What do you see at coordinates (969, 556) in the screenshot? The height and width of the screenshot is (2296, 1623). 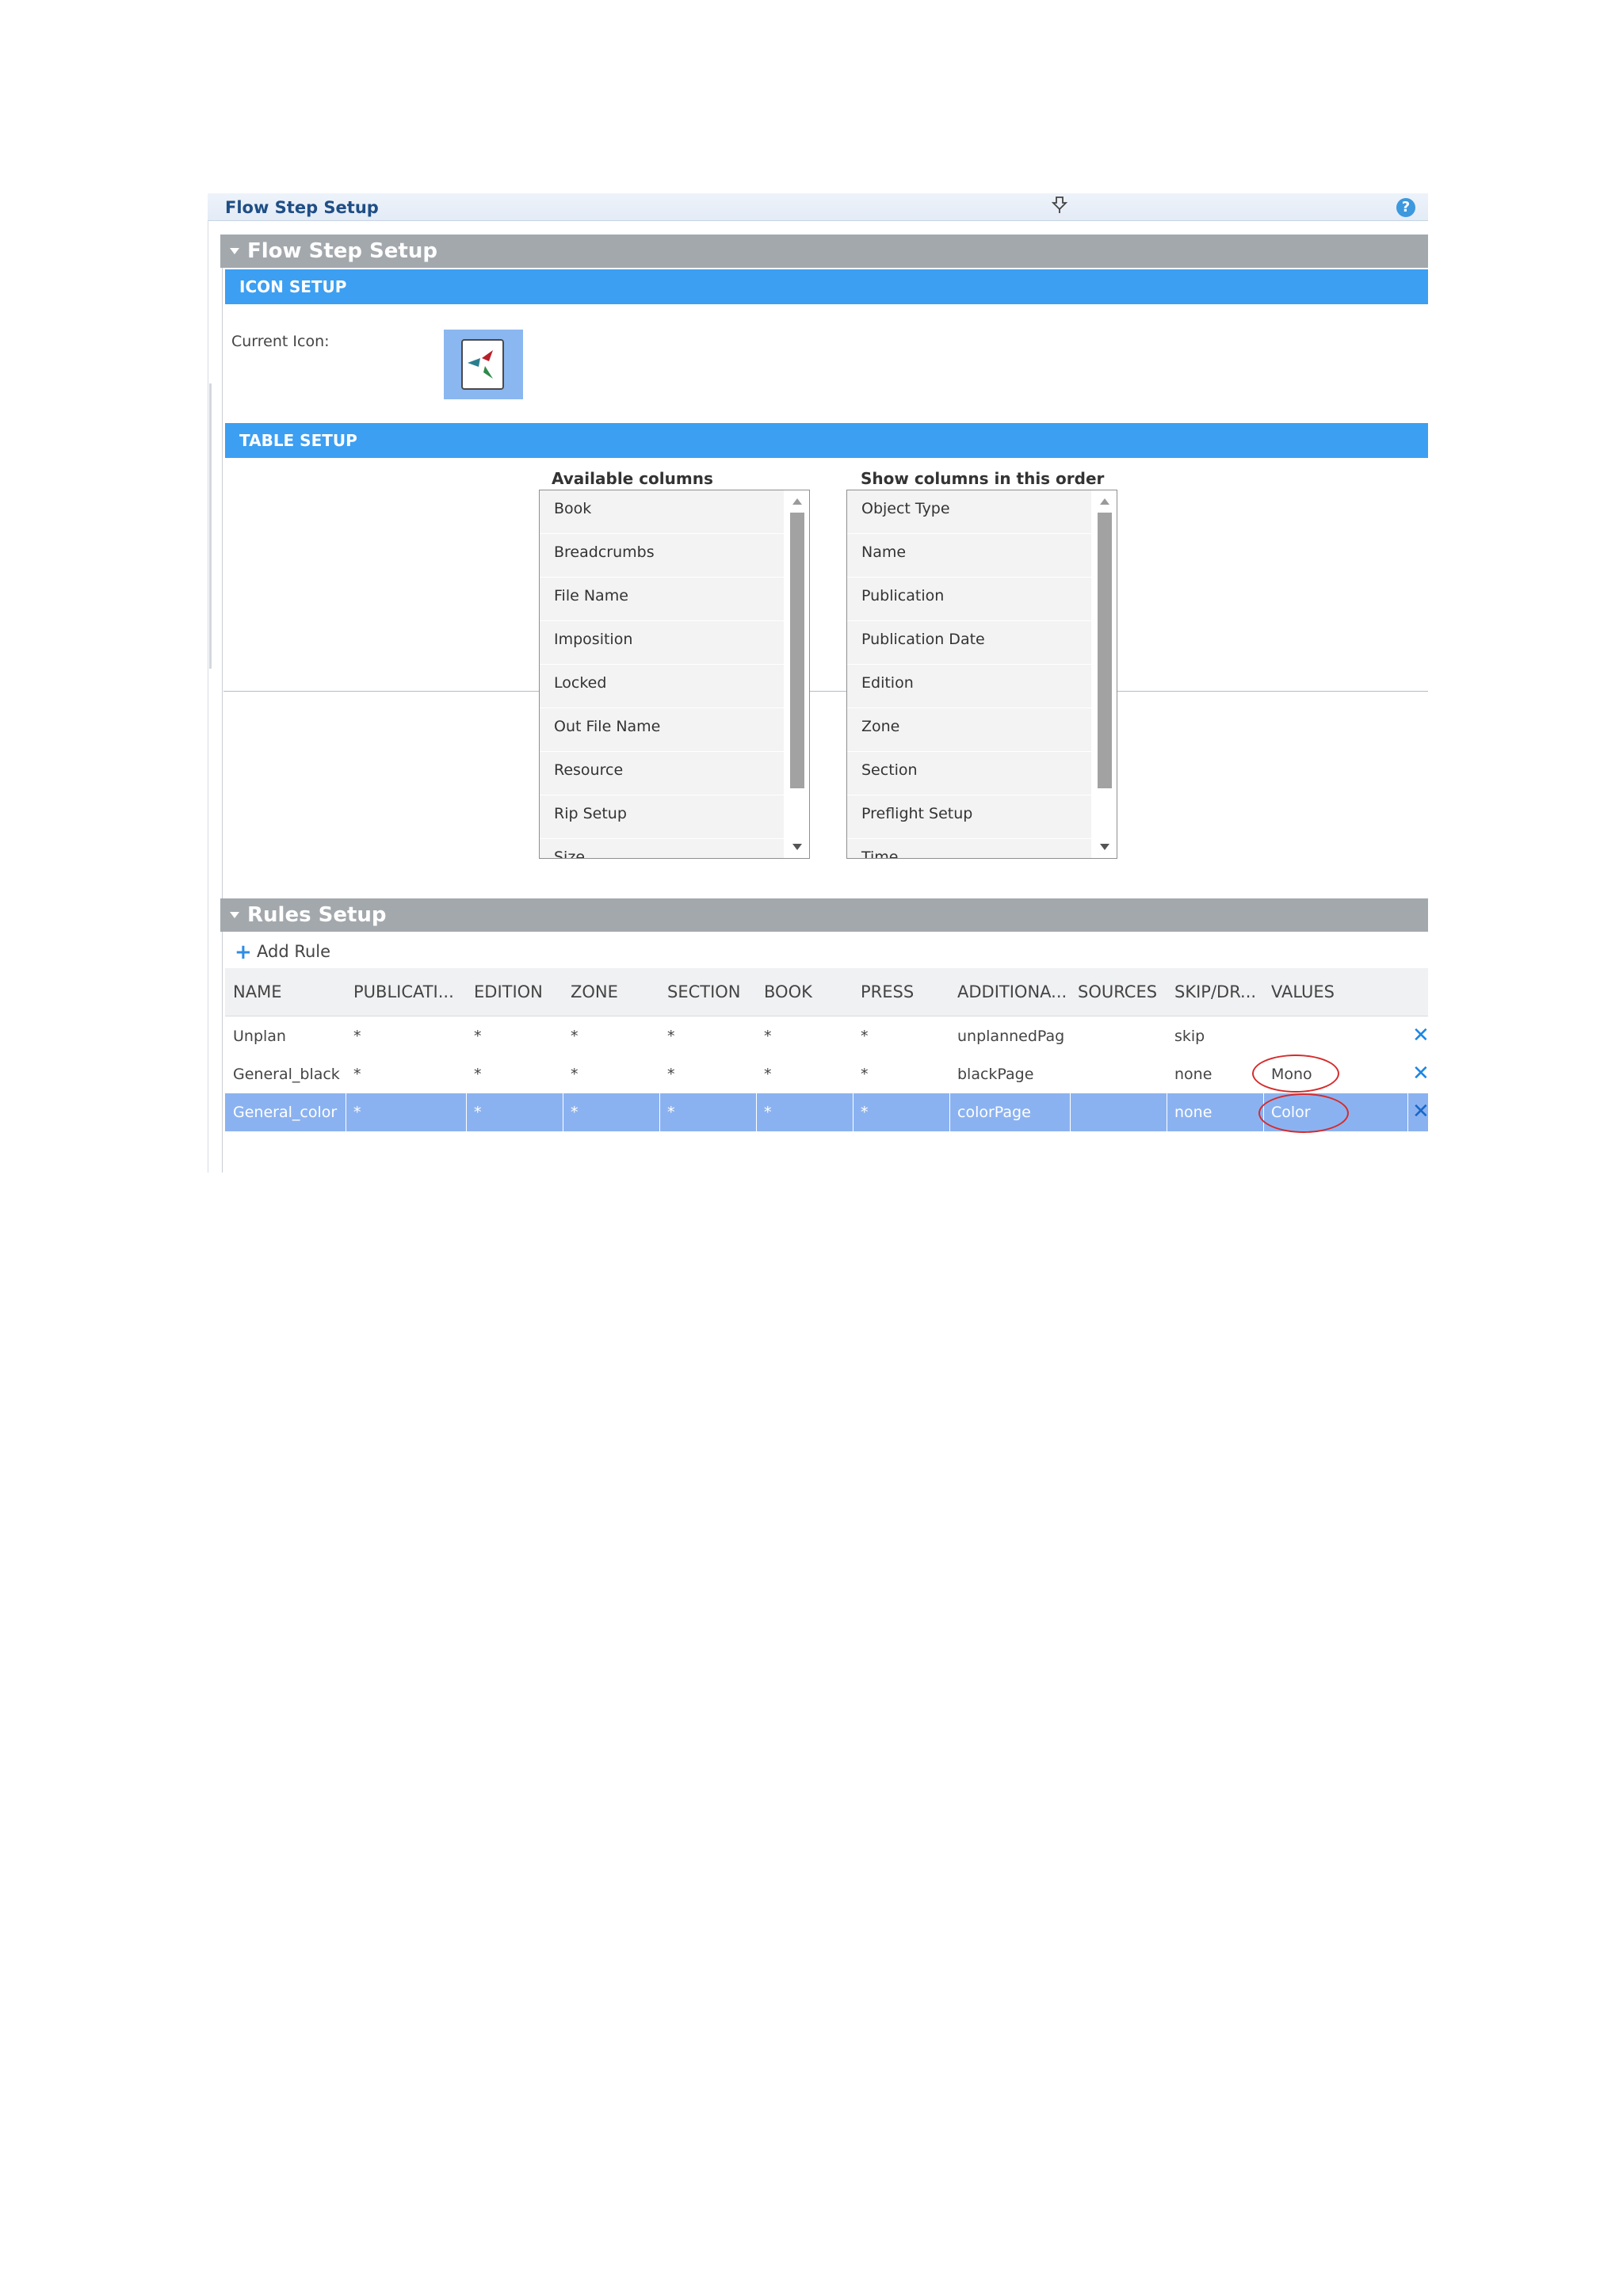 I see `list-item: Name` at bounding box center [969, 556].